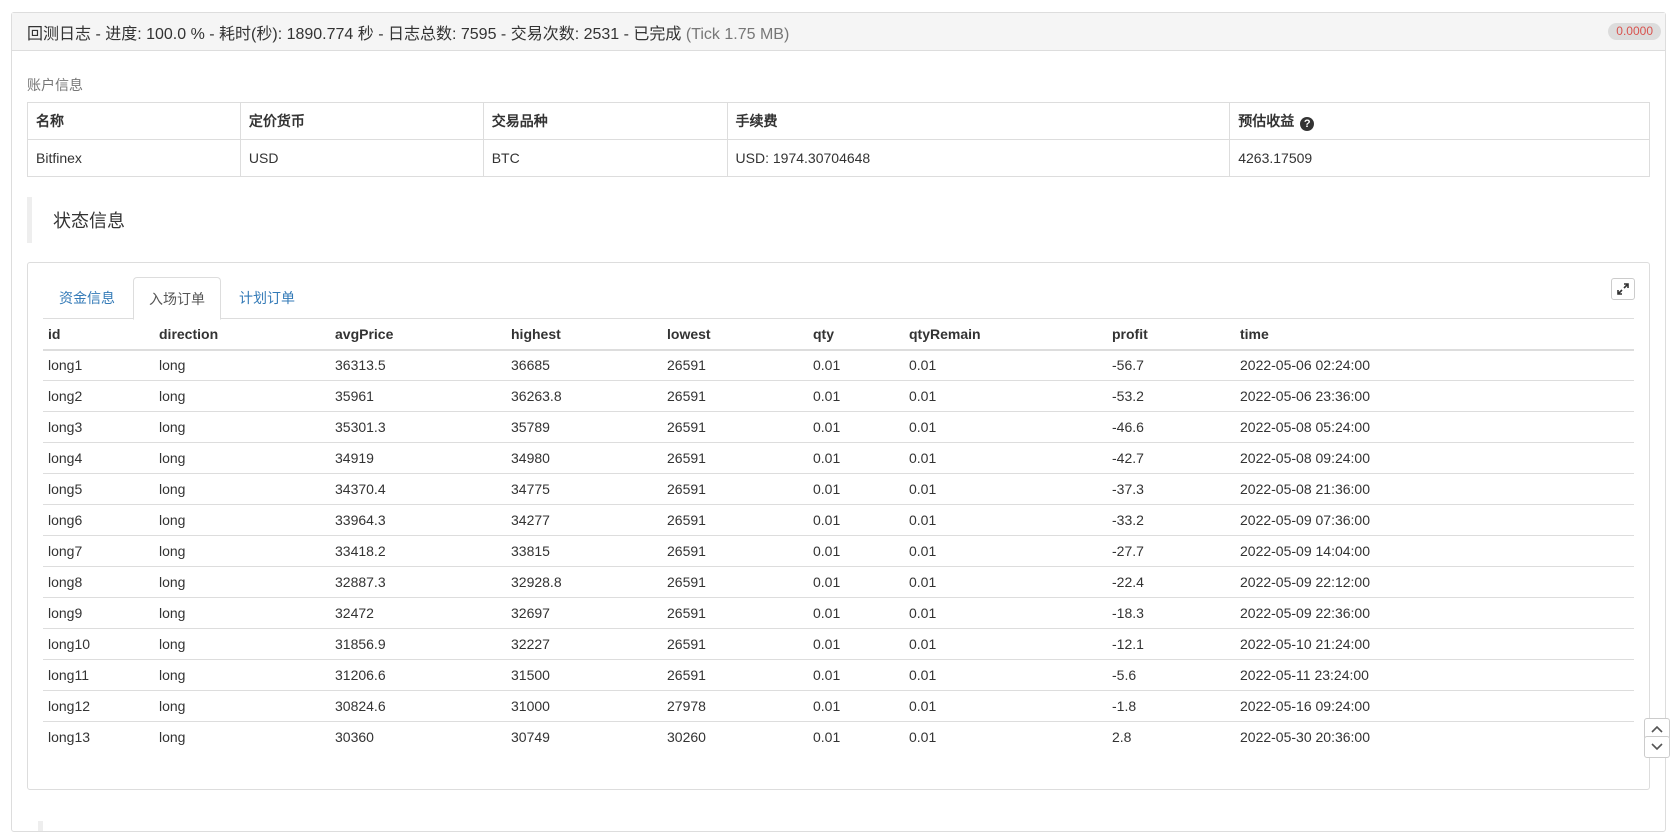  What do you see at coordinates (55, 85) in the screenshot?
I see `account-section-label: 账户信息` at bounding box center [55, 85].